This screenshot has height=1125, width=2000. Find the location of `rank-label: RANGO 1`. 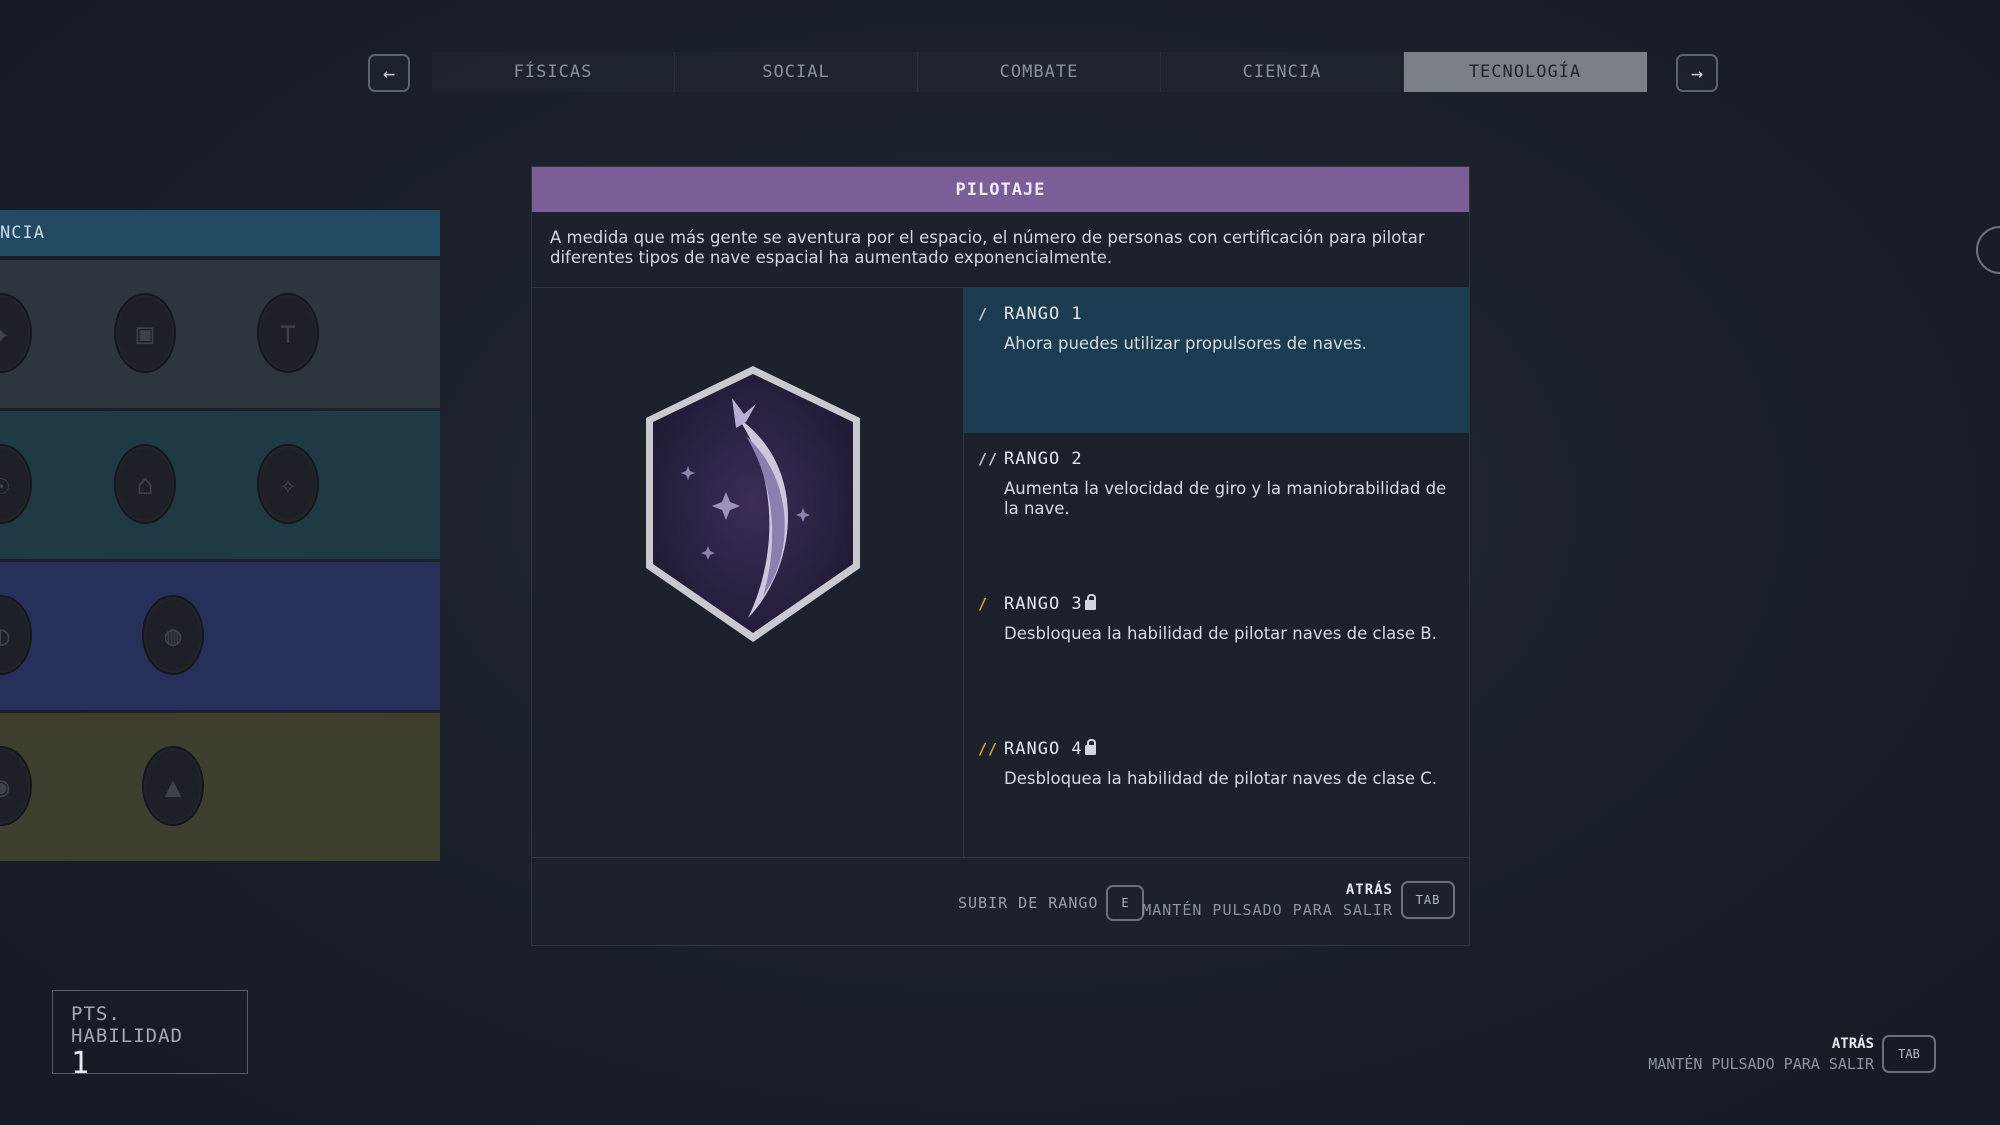

rank-label: RANGO 1 is located at coordinates (1043, 314).